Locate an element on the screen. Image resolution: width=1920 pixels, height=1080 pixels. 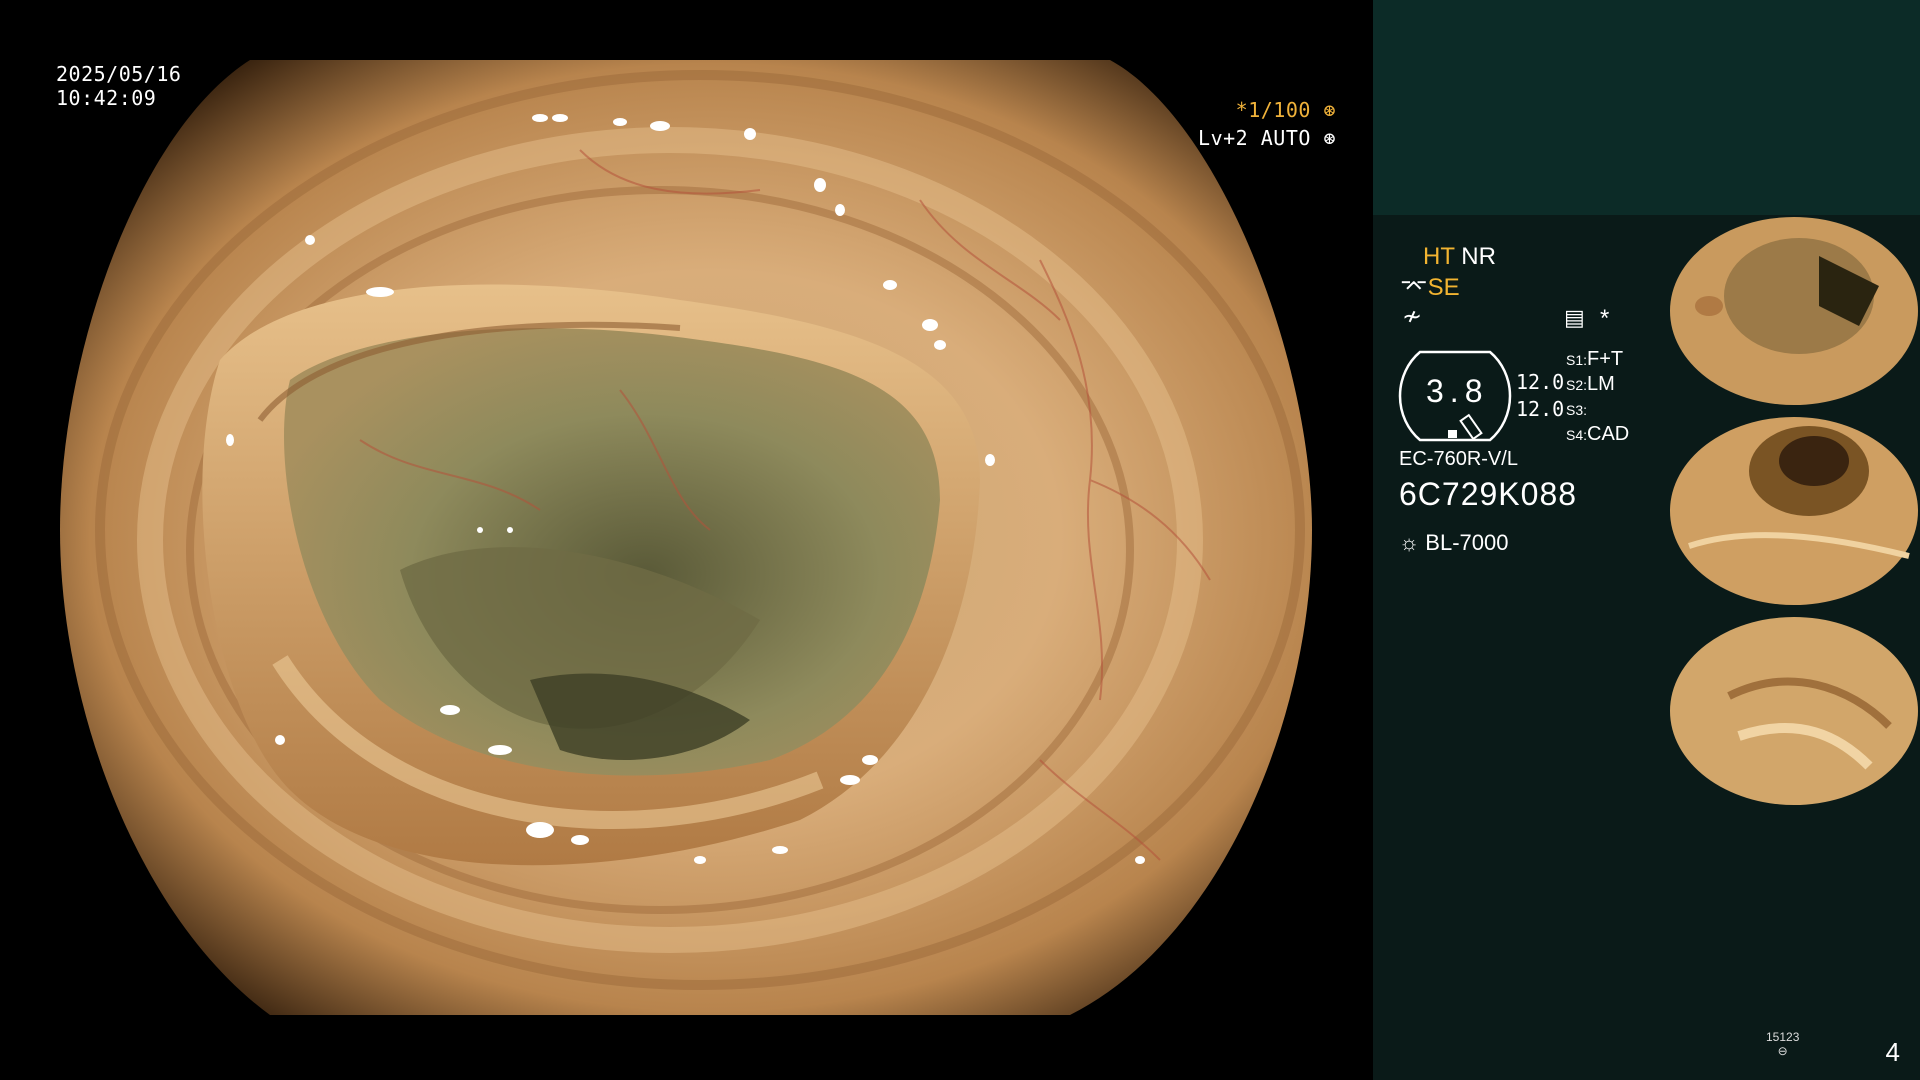
scope-serial: 6C729K088 is located at coordinates (1488, 494).